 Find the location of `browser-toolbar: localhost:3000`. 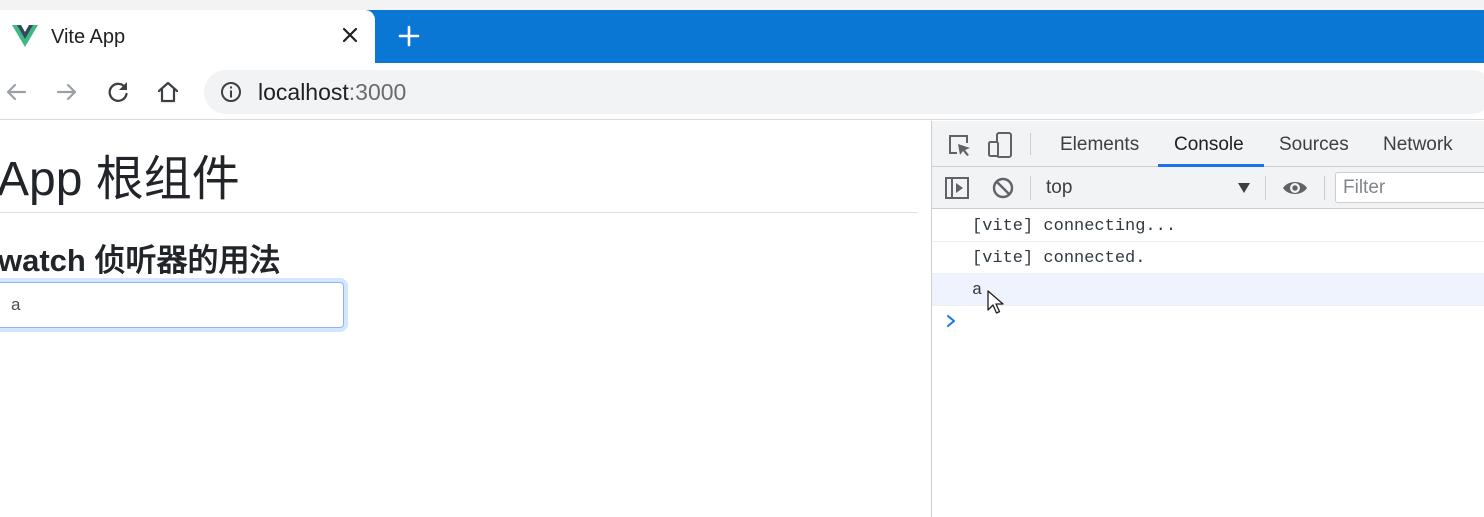

browser-toolbar: localhost:3000 is located at coordinates (742, 91).